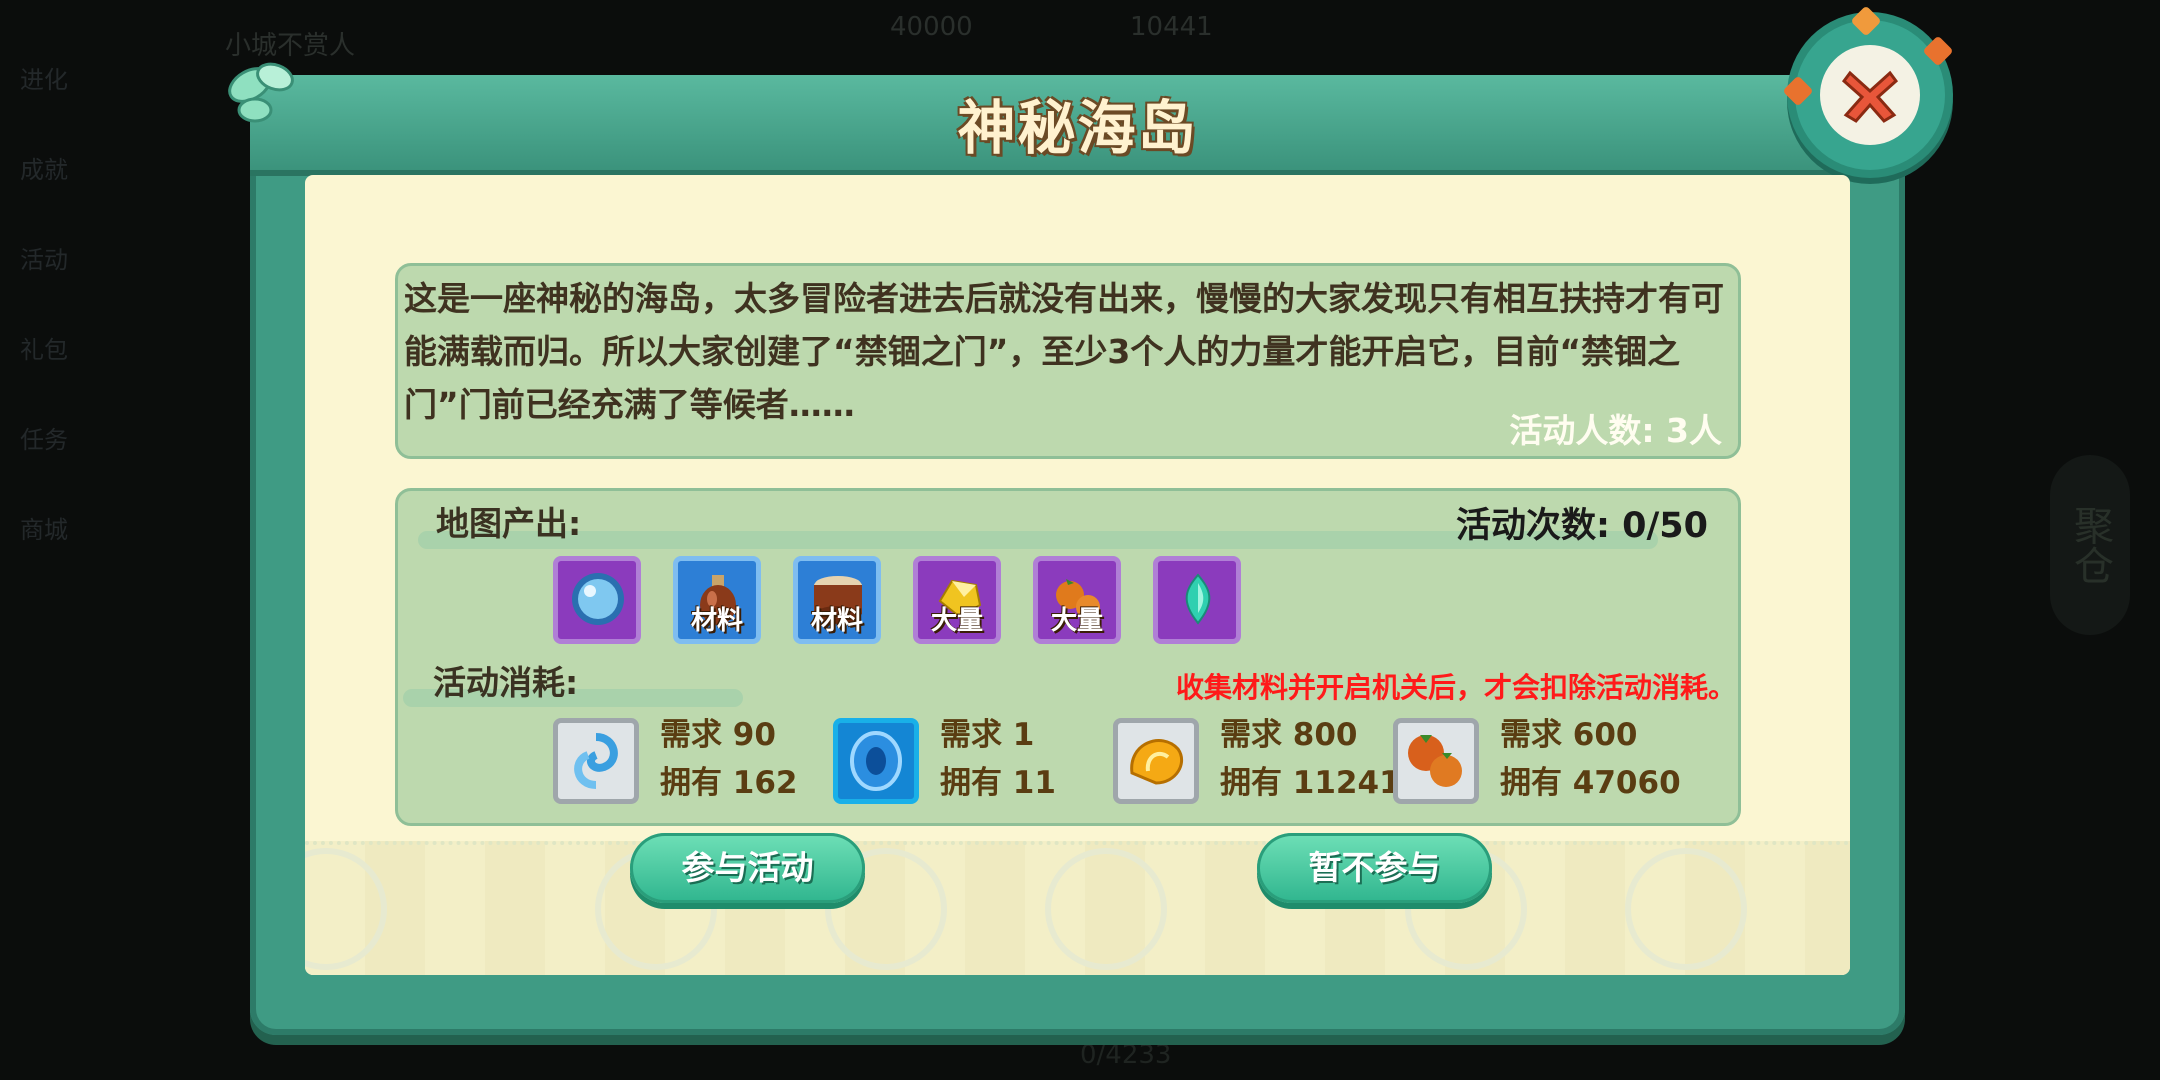 This screenshot has height=1080, width=2160. What do you see at coordinates (44, 530) in the screenshot?
I see `bg-menu-item: 商城` at bounding box center [44, 530].